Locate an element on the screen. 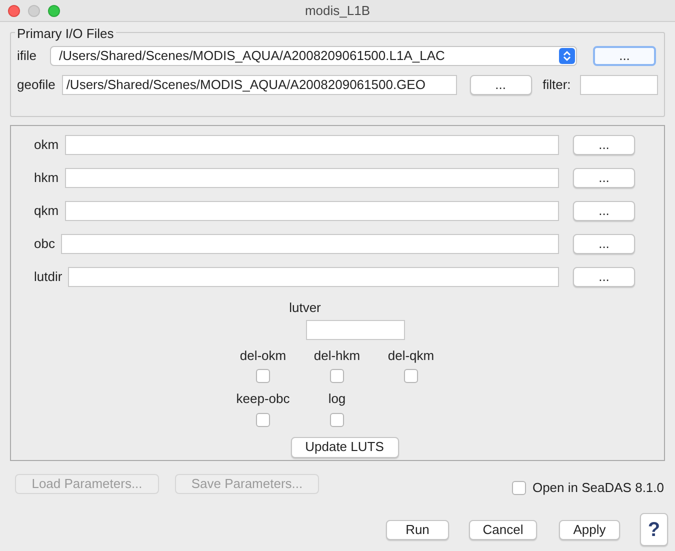 The image size is (675, 551). field-label: filter: is located at coordinates (557, 85).